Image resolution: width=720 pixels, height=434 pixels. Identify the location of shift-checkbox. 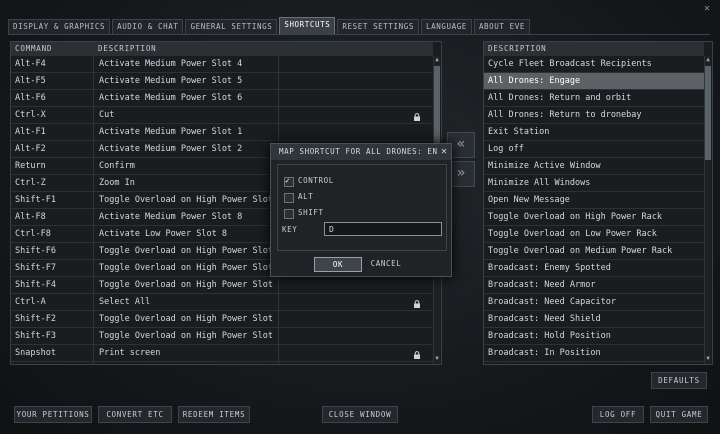
(289, 214).